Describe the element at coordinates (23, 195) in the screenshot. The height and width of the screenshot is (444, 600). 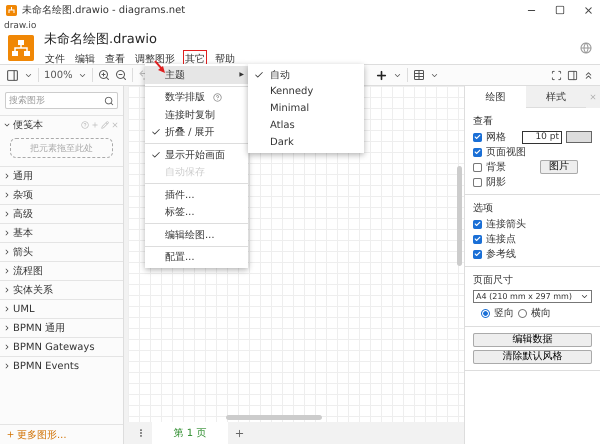
I see `sidebar-section: 杂项` at that location.